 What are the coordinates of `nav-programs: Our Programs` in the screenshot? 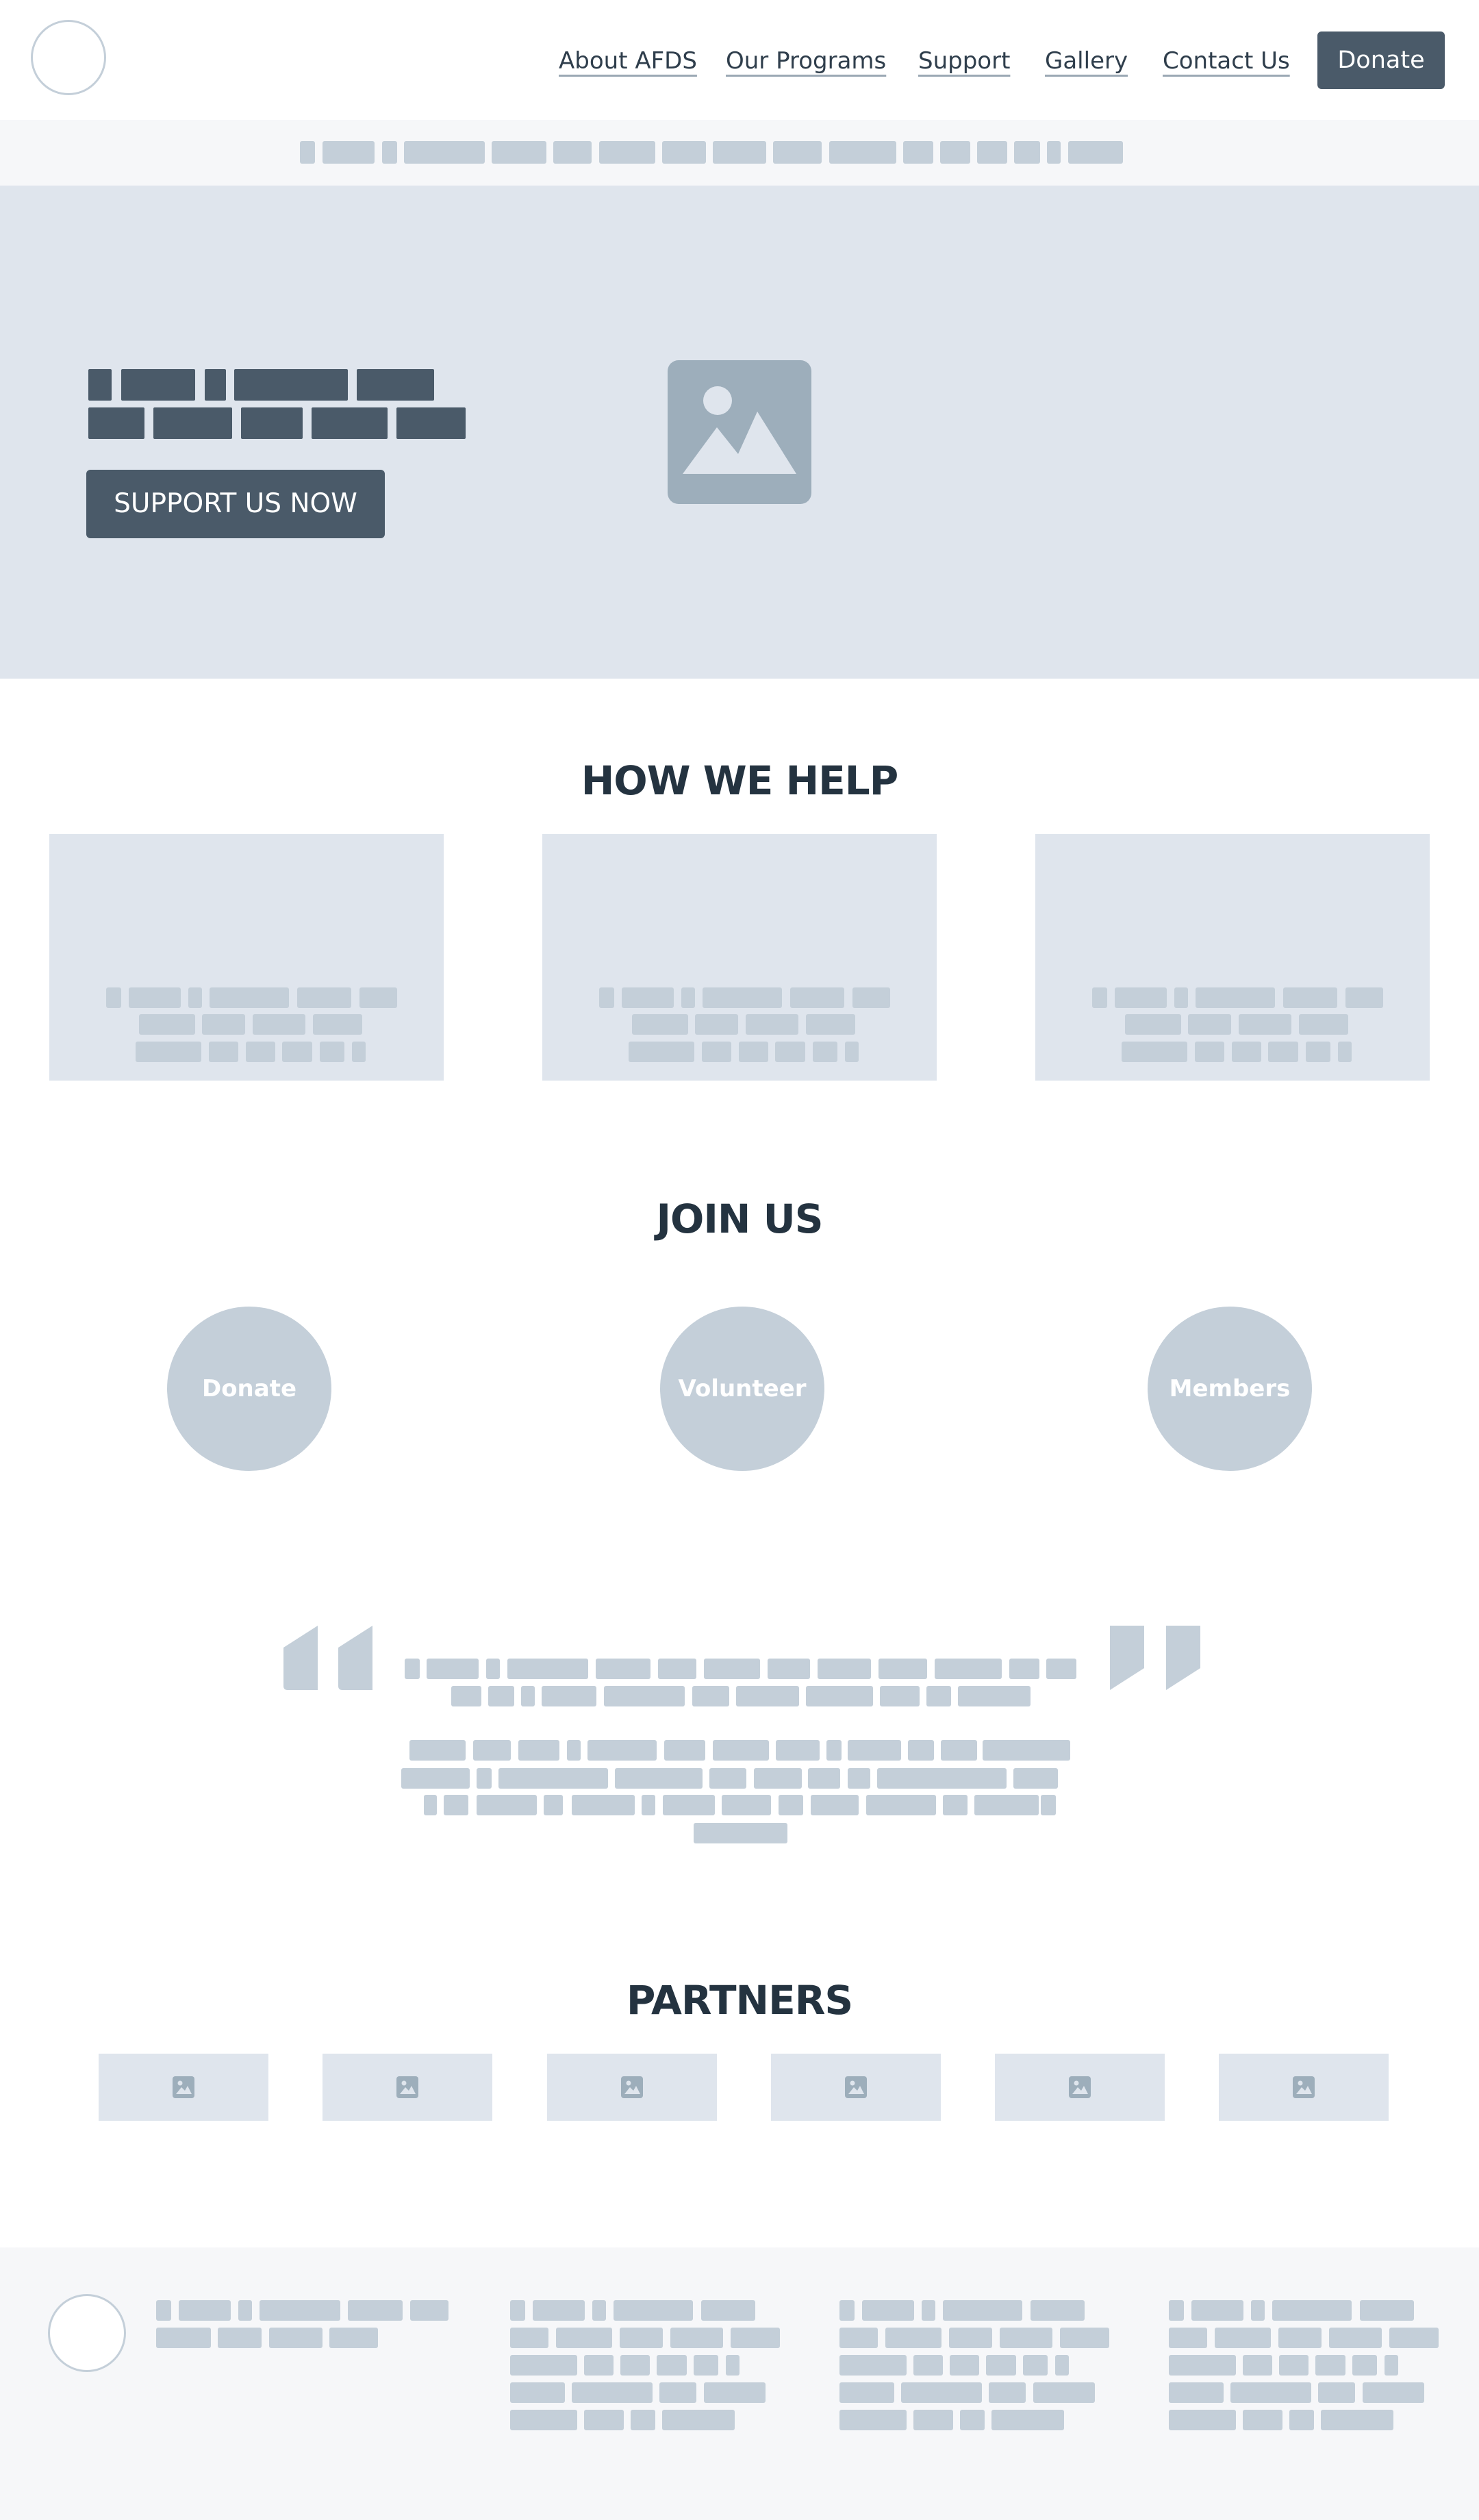 It's located at (806, 61).